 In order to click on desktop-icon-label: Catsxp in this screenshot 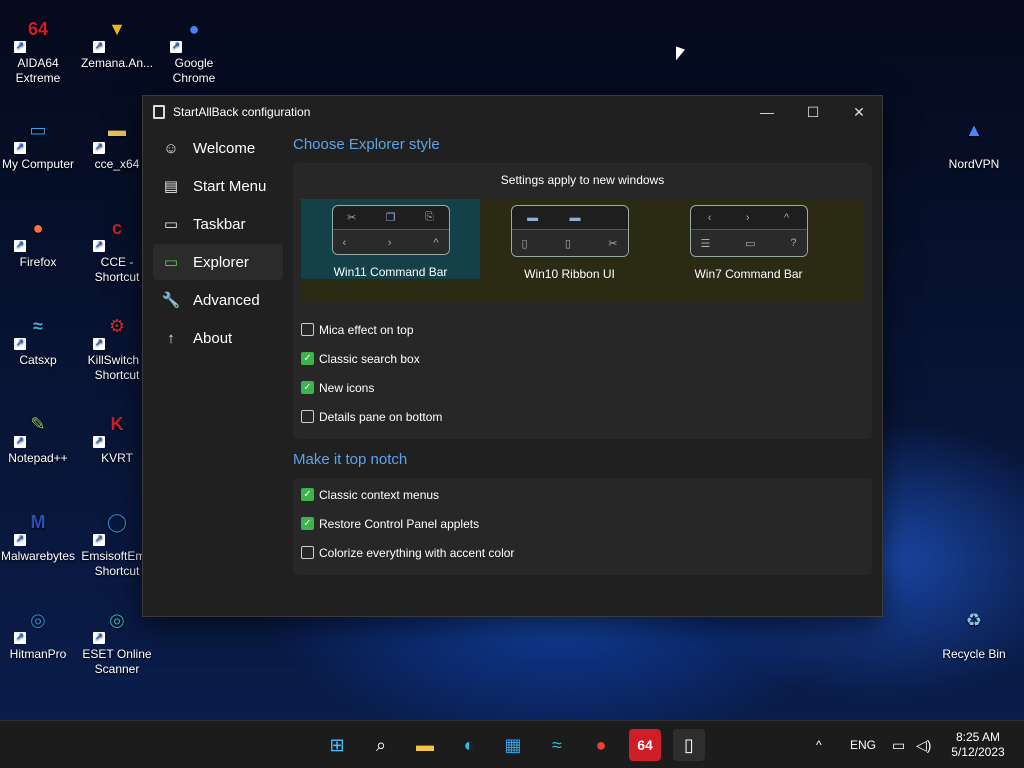, I will do `click(38, 360)`.